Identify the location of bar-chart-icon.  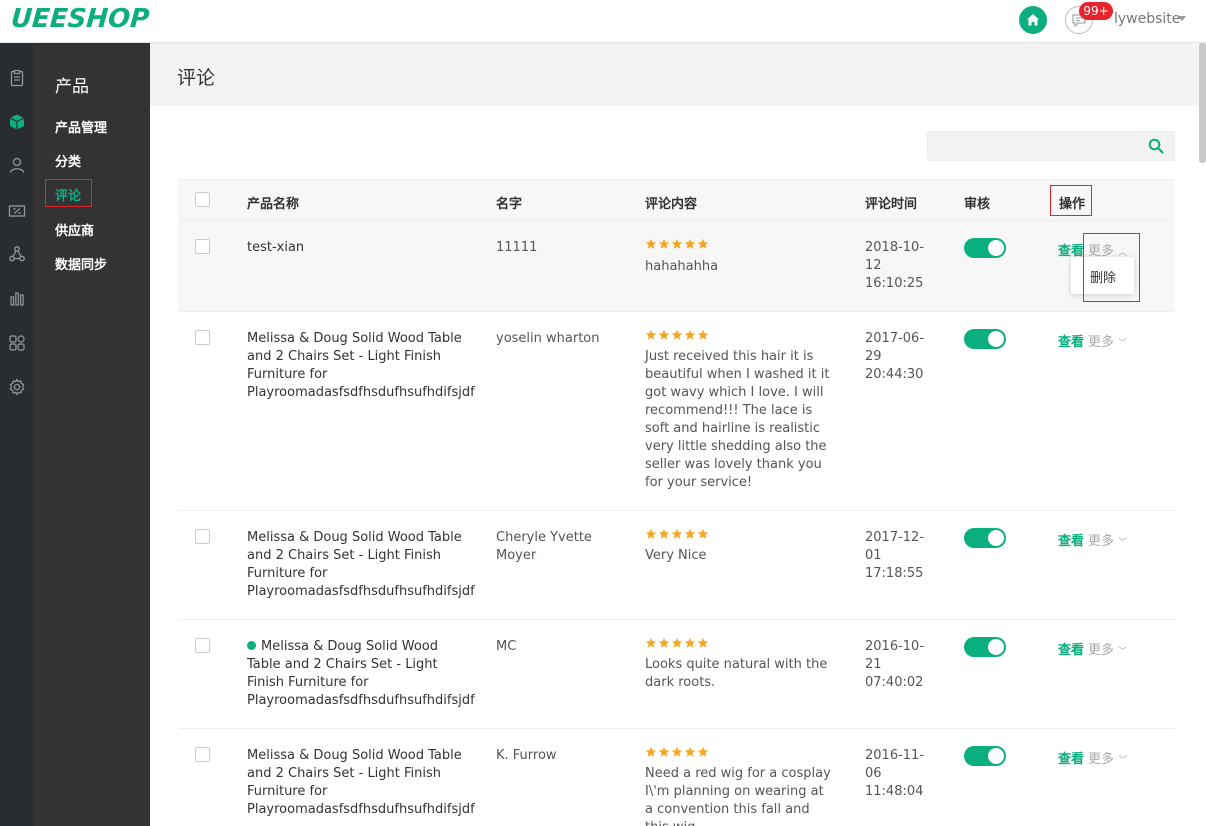
(16, 299).